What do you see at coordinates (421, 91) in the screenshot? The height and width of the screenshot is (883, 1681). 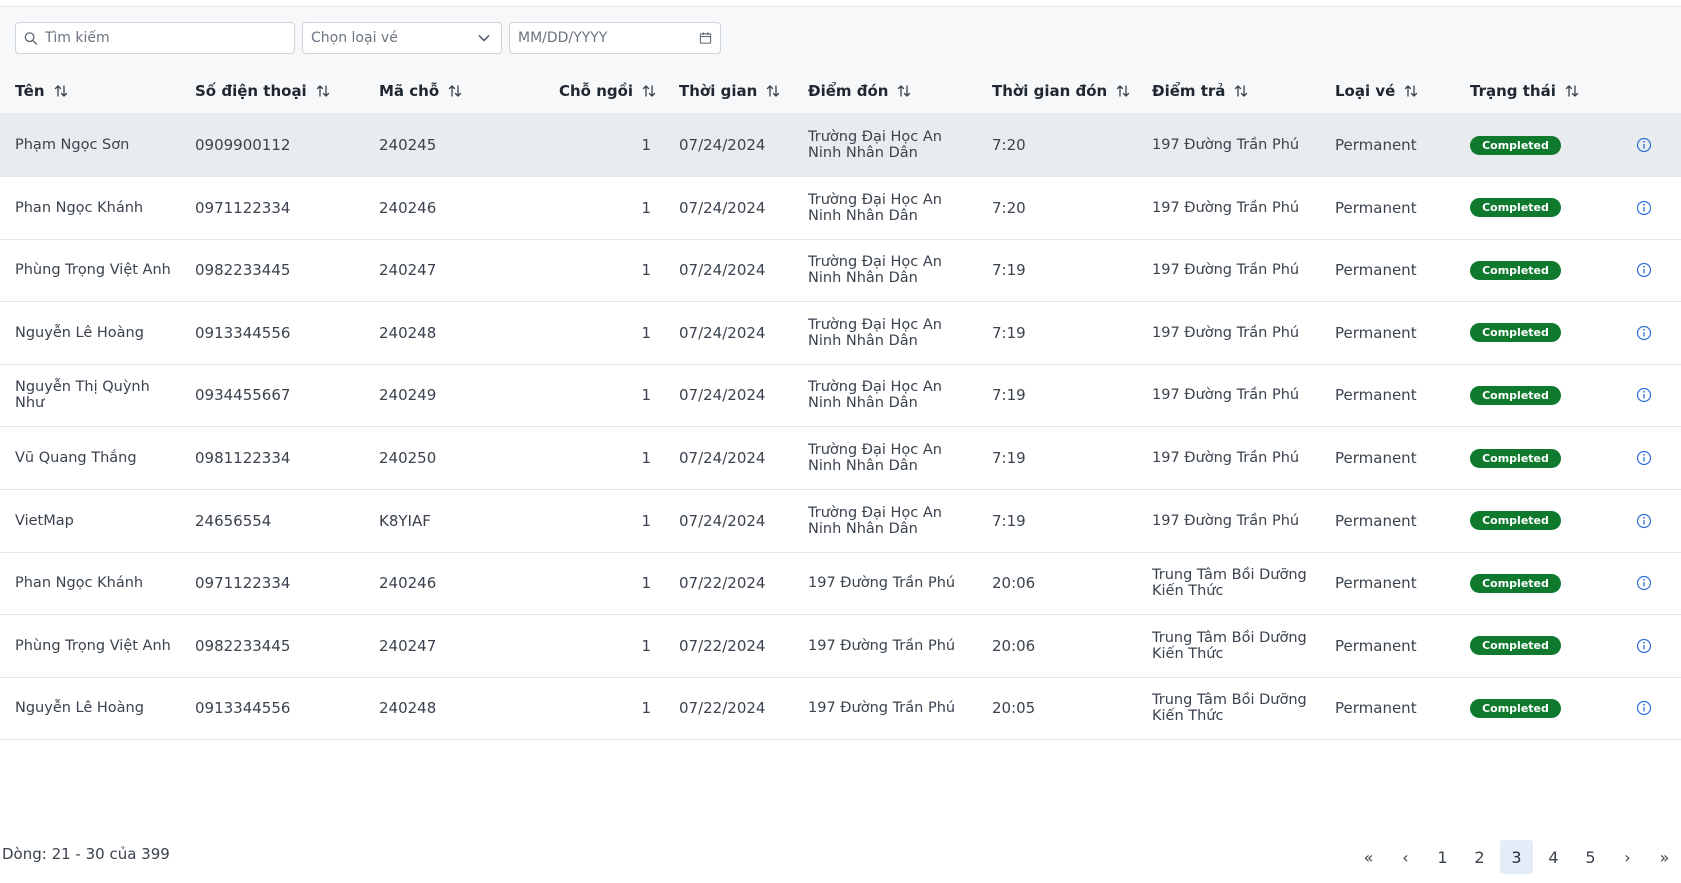 I see `column-header-seat-code: Mã chỗ` at bounding box center [421, 91].